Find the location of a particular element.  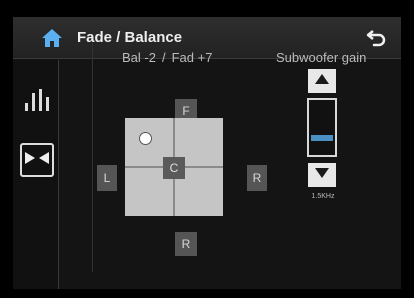

fade-balance-pad: C is located at coordinates (174, 167).